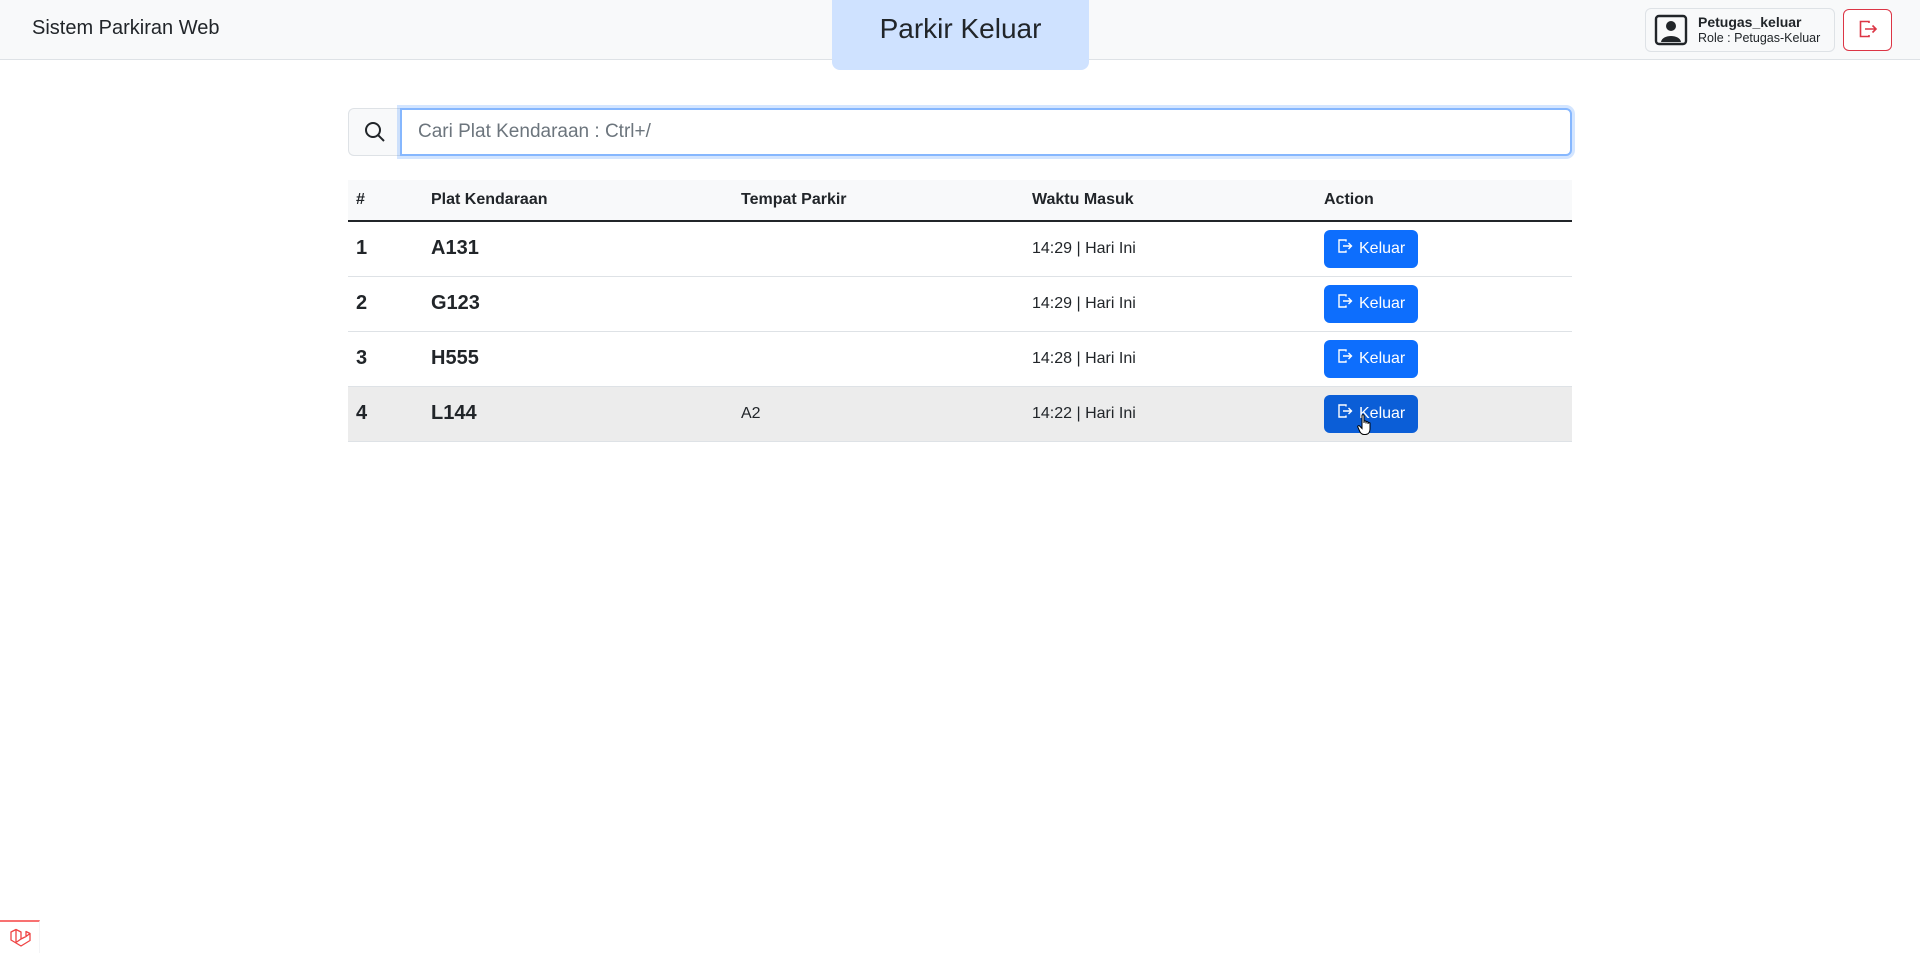  I want to click on row-num: 2, so click(385, 304).